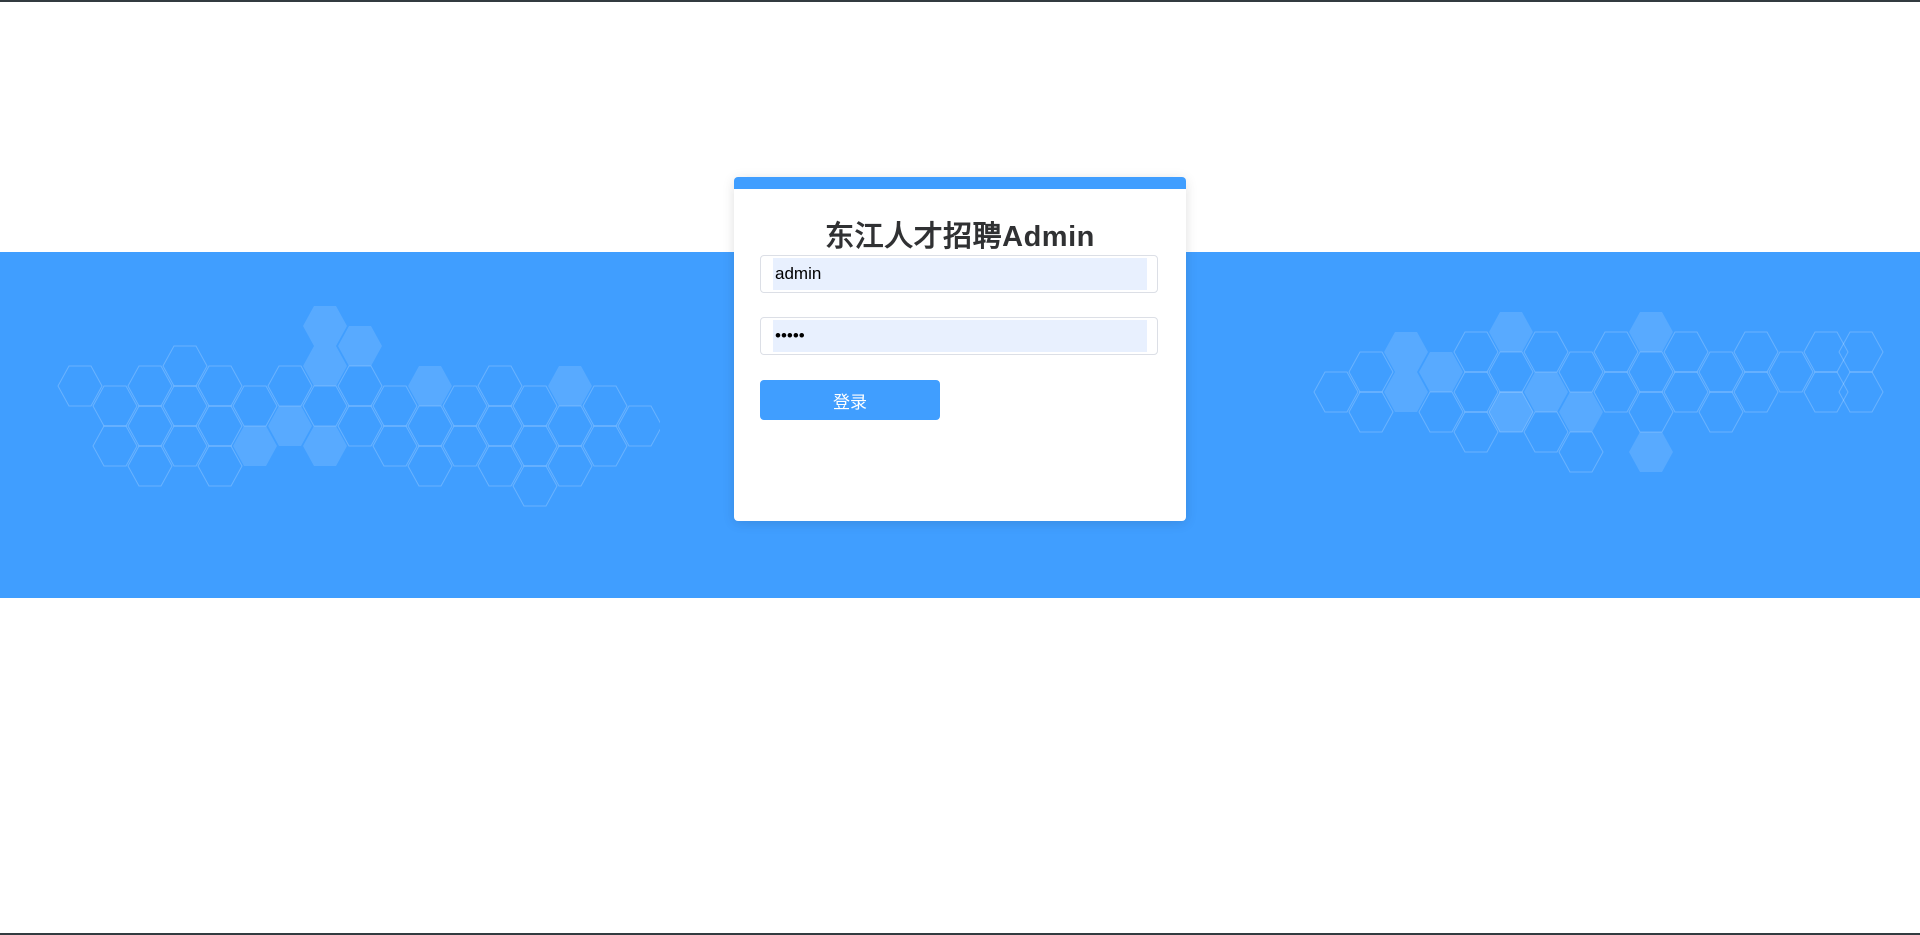 This screenshot has height=935, width=1920. Describe the element at coordinates (960, 237) in the screenshot. I see `login-title: 东江人才招聘Admin` at that location.